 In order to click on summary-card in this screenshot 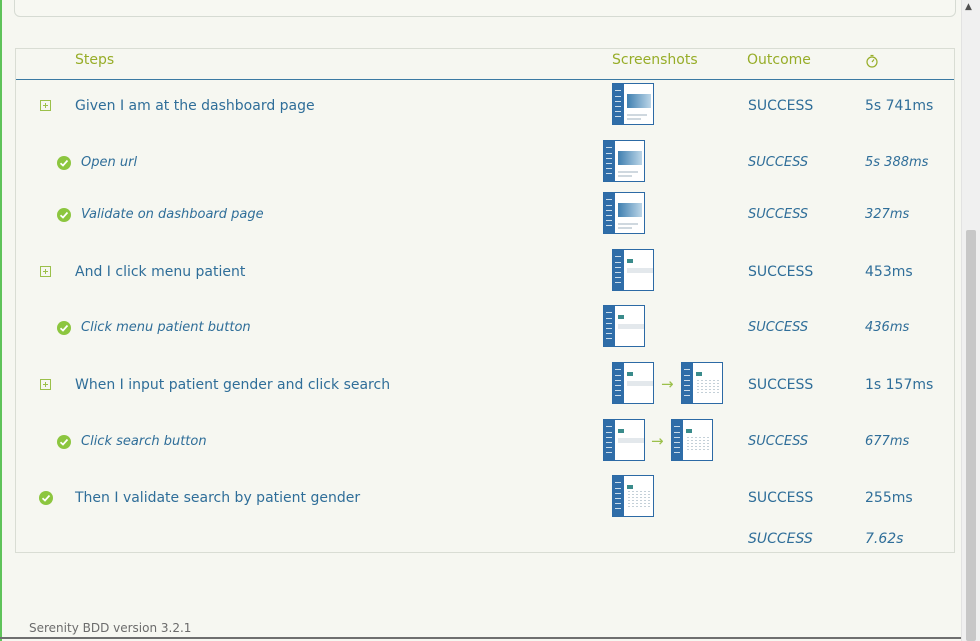, I will do `click(485, 8)`.